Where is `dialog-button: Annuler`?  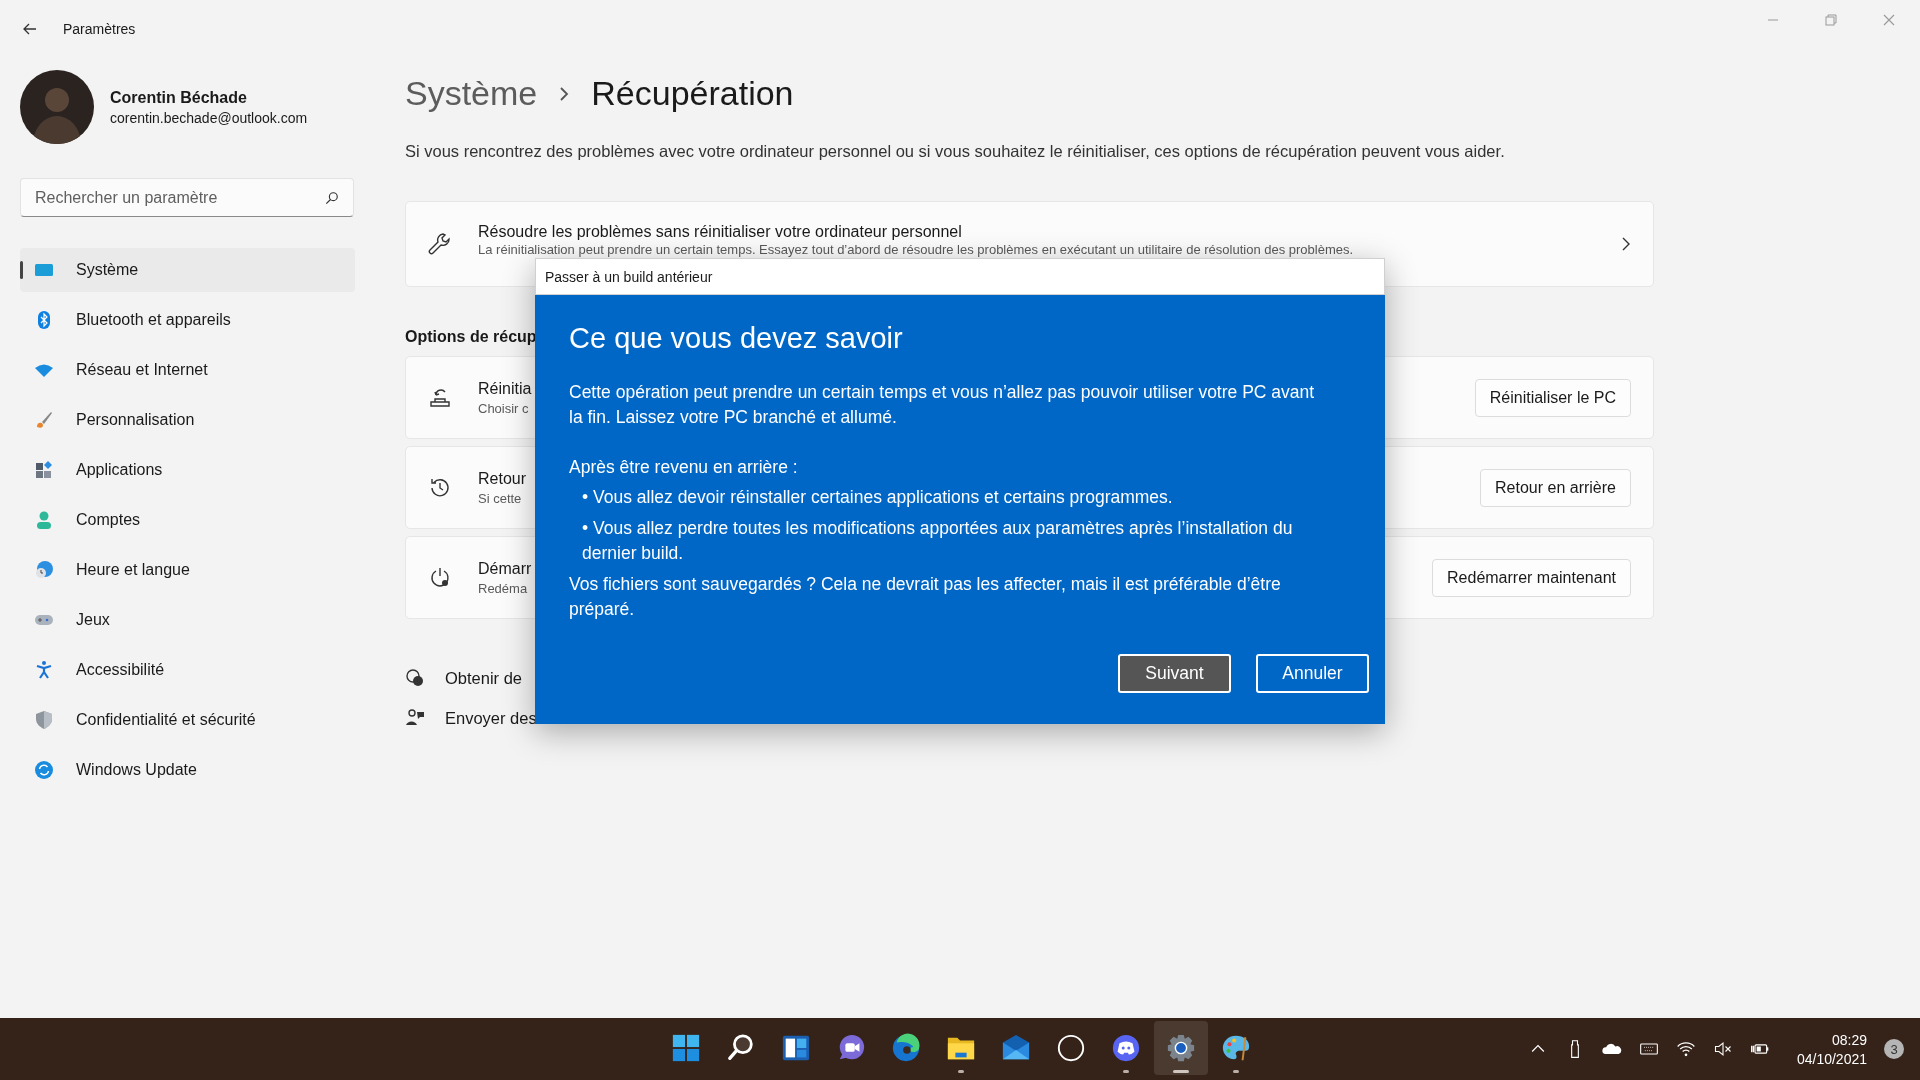 dialog-button: Annuler is located at coordinates (1312, 673).